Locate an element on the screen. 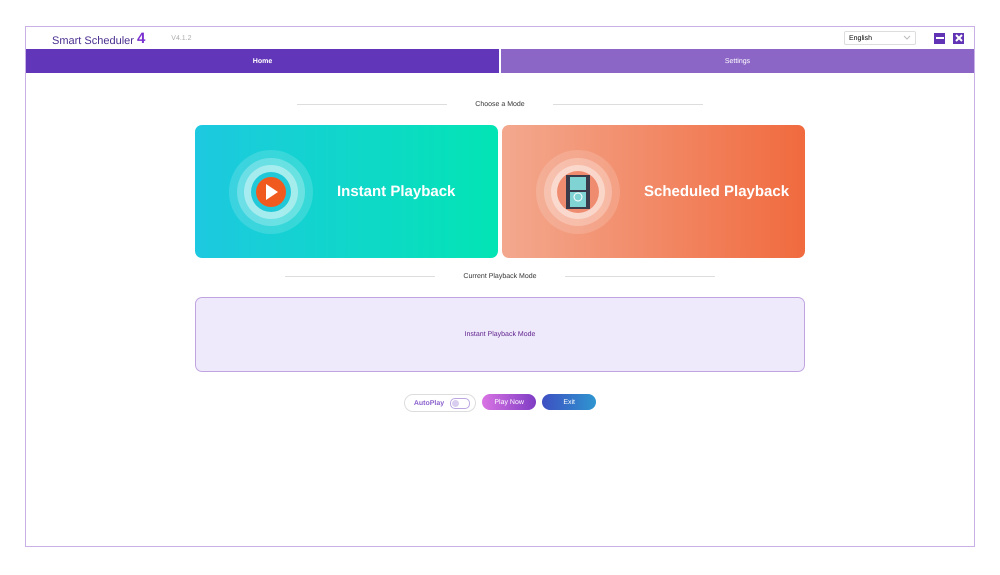  mode-card: Scheduled Playback is located at coordinates (653, 191).